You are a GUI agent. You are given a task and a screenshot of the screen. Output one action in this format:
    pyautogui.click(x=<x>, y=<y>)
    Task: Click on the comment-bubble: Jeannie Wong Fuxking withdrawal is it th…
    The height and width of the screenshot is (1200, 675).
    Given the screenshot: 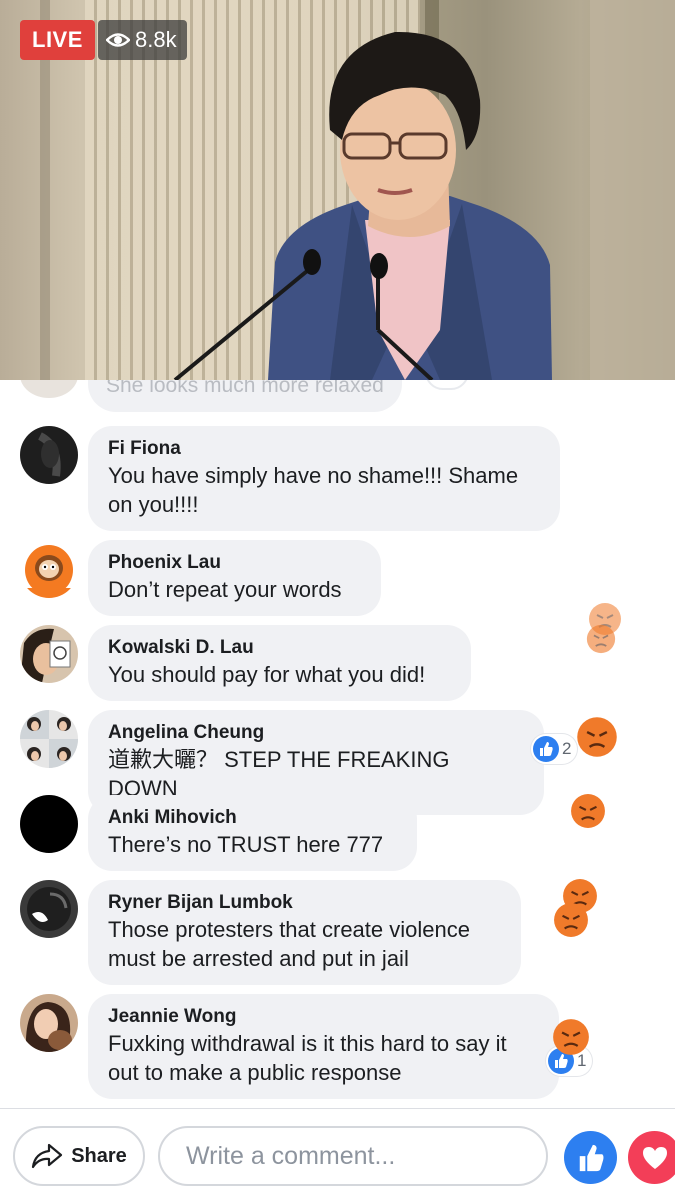 What is the action you would take?
    pyautogui.click(x=323, y=1046)
    